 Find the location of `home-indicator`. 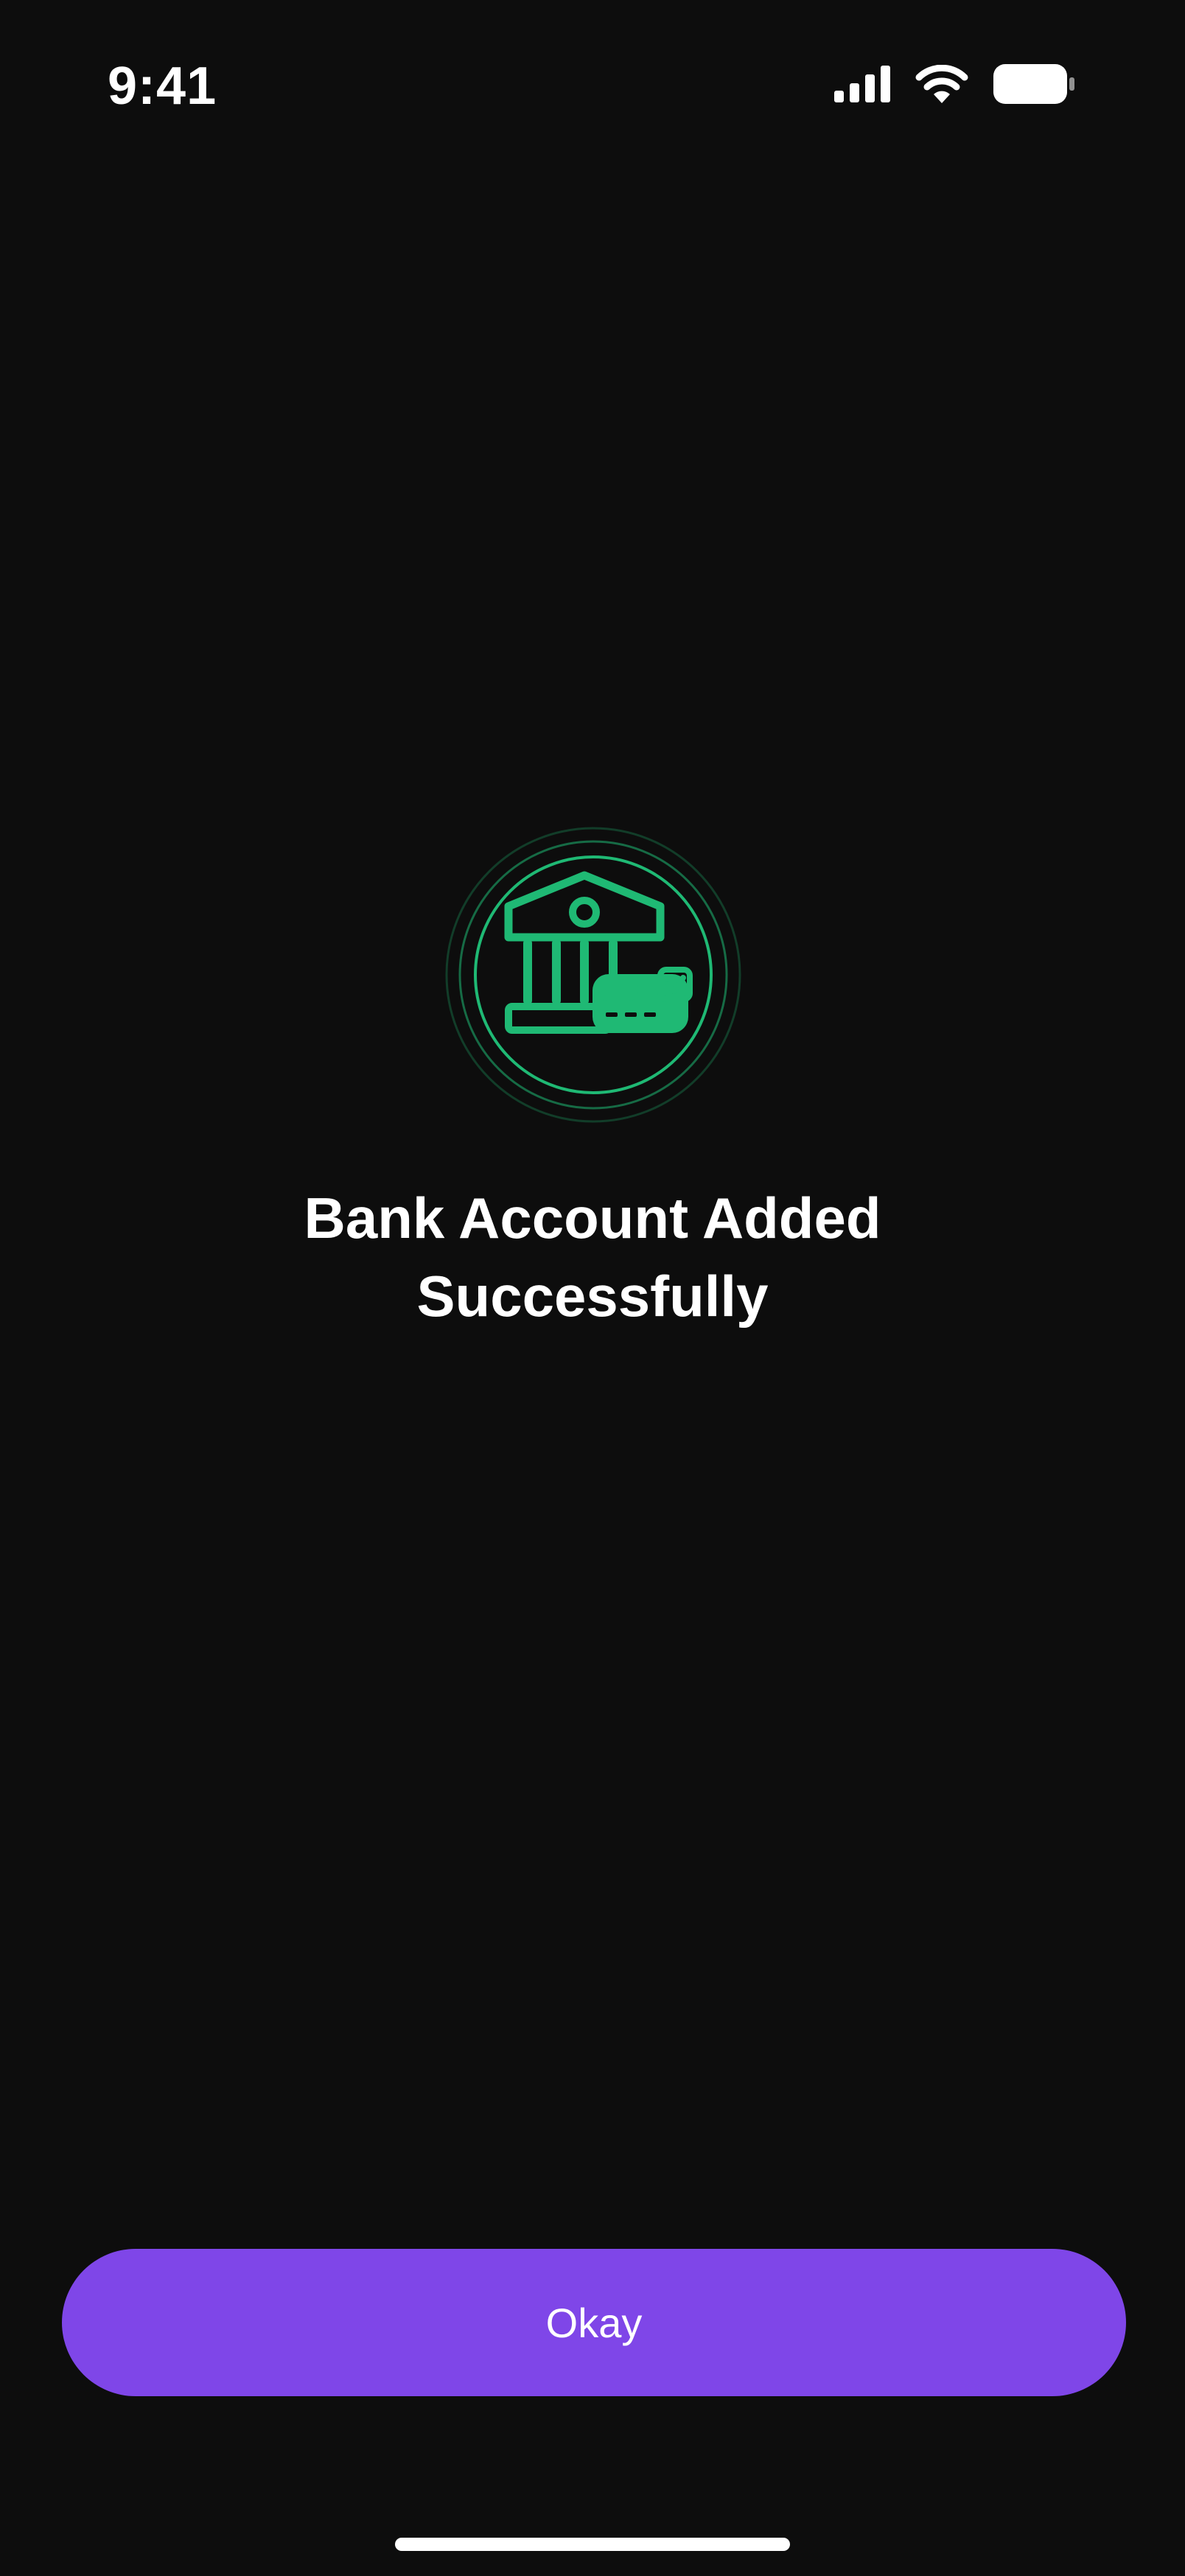

home-indicator is located at coordinates (592, 2544).